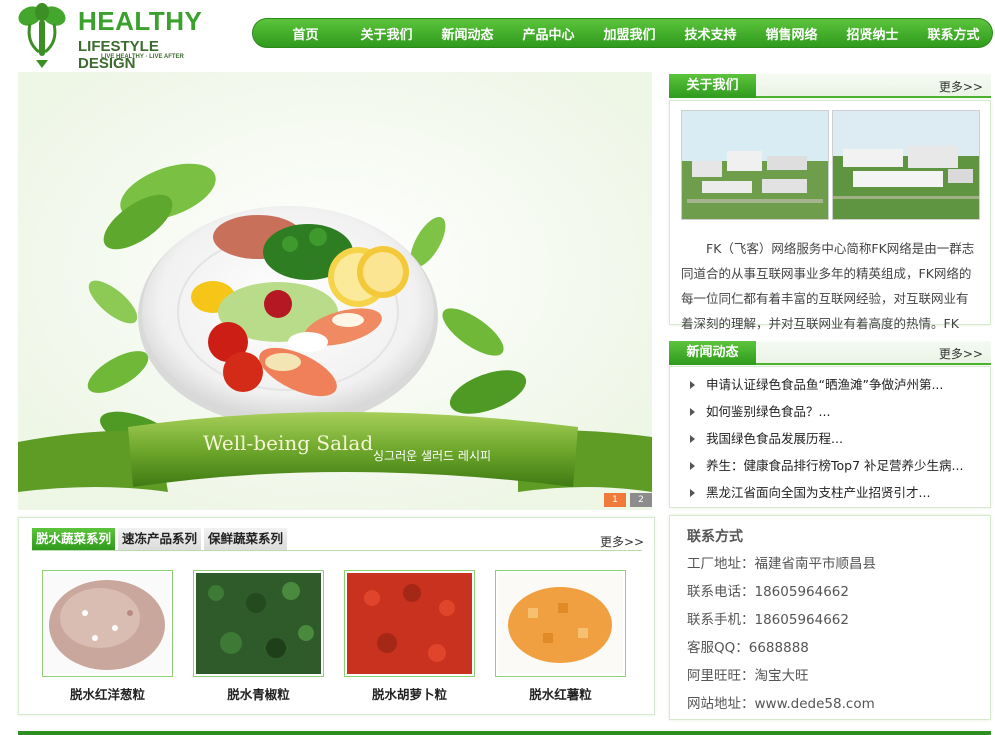 The width and height of the screenshot is (995, 735). Describe the element at coordinates (142, 57) in the screenshot. I see `logo-tagline: LIVE HEALTHY · LIVE AFTER` at that location.